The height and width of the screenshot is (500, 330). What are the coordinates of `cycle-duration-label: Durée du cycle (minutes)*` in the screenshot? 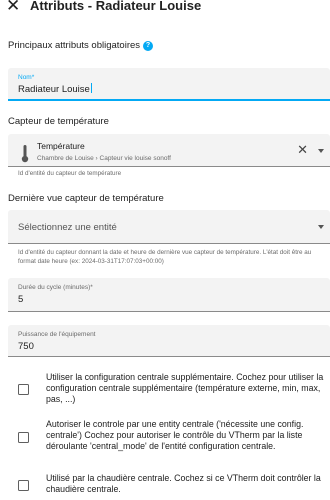 It's located at (55, 287).